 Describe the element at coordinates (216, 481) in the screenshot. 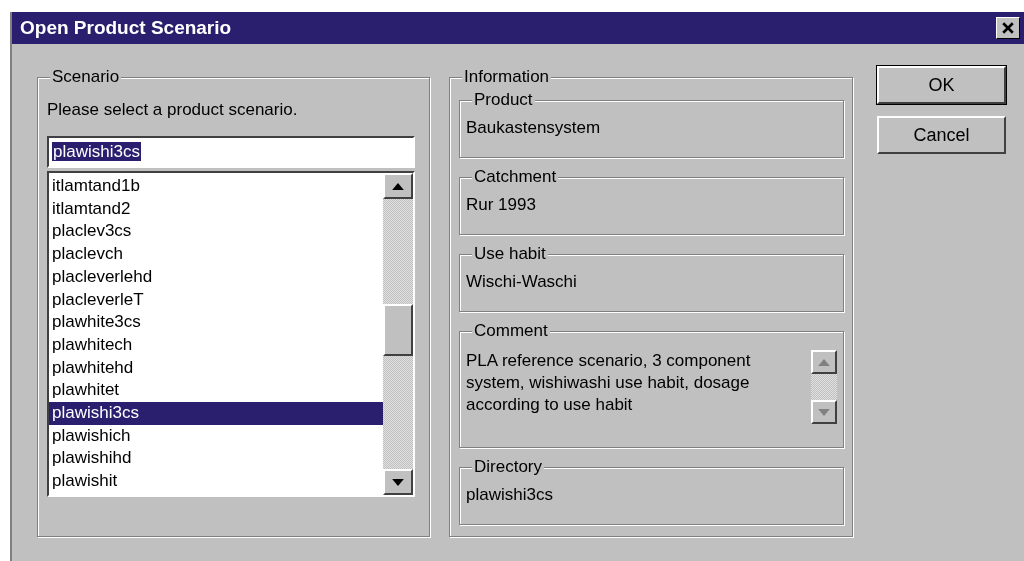

I see `list-item: plawishit` at that location.